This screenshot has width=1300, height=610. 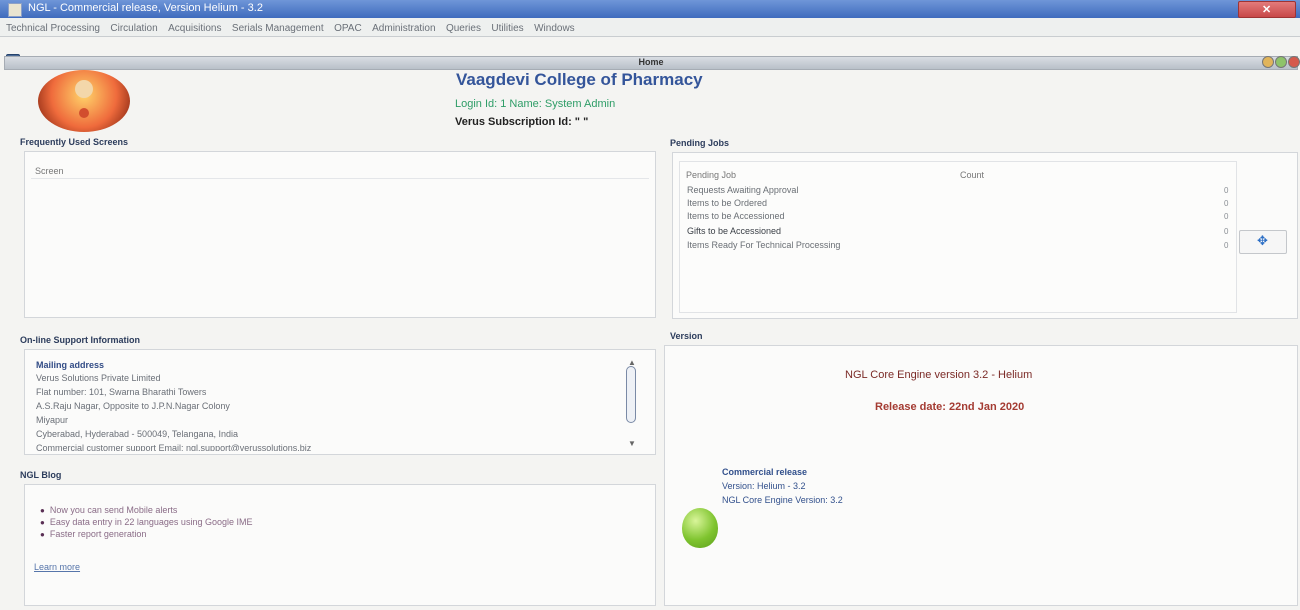 I want to click on refresh-icon: ✥, so click(x=1262, y=240).